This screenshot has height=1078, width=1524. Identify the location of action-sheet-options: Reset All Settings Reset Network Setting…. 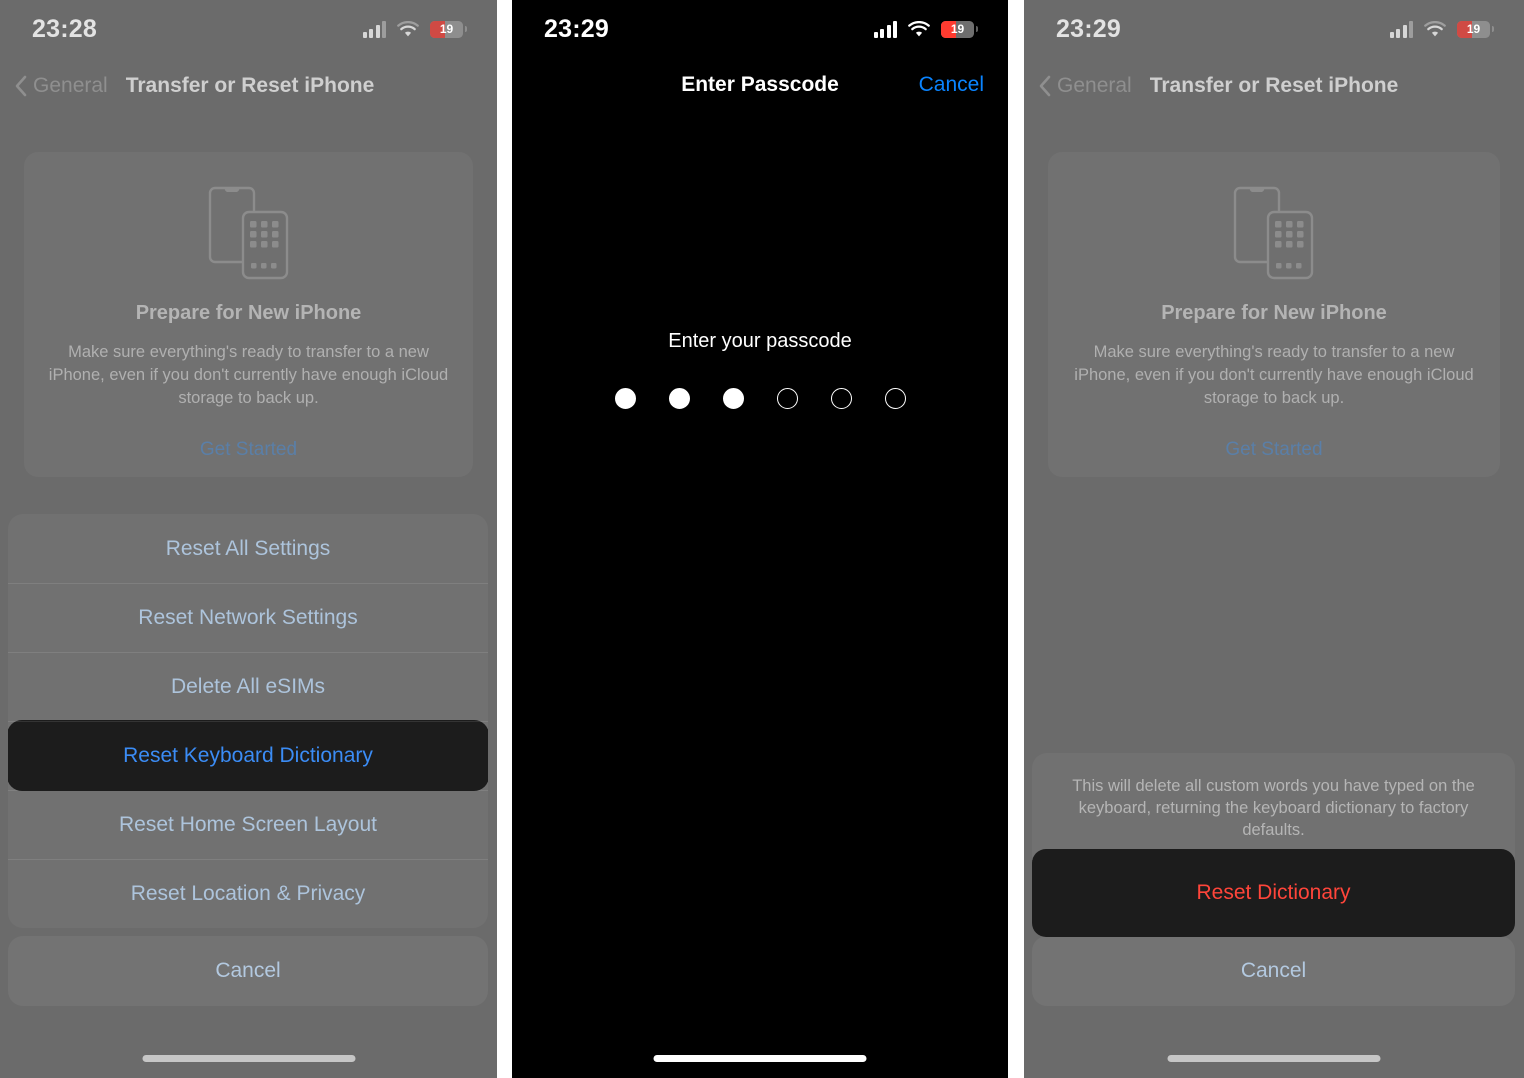
(248, 721).